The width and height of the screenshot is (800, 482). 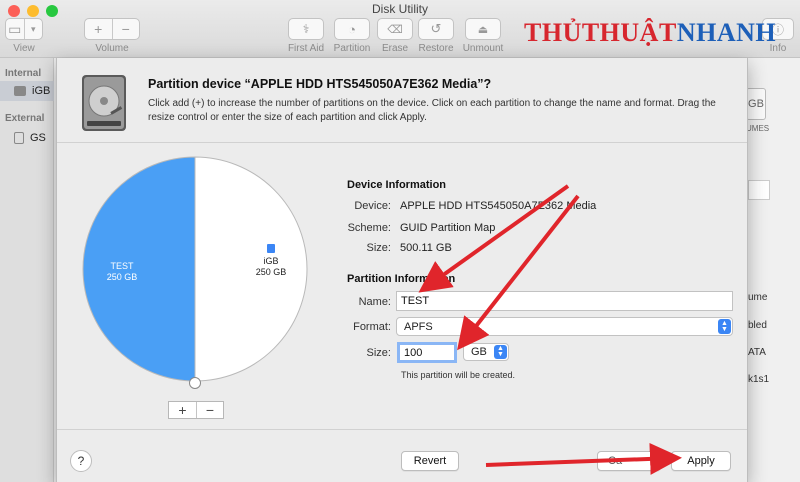 I want to click on partition-size-key: Size:, so click(x=378, y=353).